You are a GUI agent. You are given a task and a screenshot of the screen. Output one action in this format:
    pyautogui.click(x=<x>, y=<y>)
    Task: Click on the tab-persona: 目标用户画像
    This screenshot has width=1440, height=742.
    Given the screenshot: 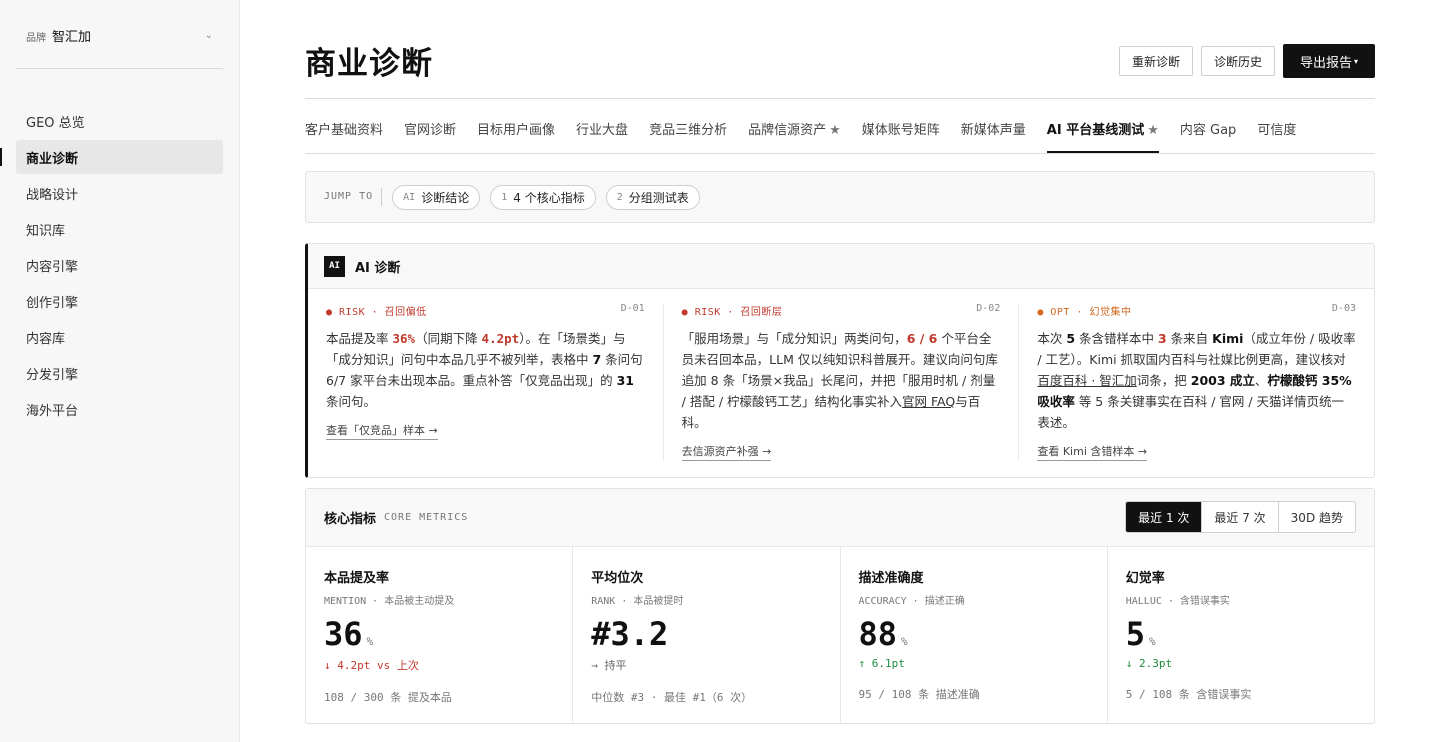 What is the action you would take?
    pyautogui.click(x=516, y=132)
    